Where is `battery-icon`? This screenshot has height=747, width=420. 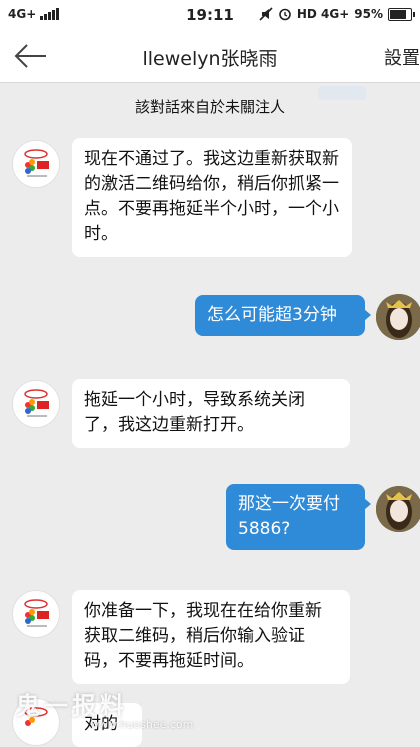
battery-icon is located at coordinates (401, 14).